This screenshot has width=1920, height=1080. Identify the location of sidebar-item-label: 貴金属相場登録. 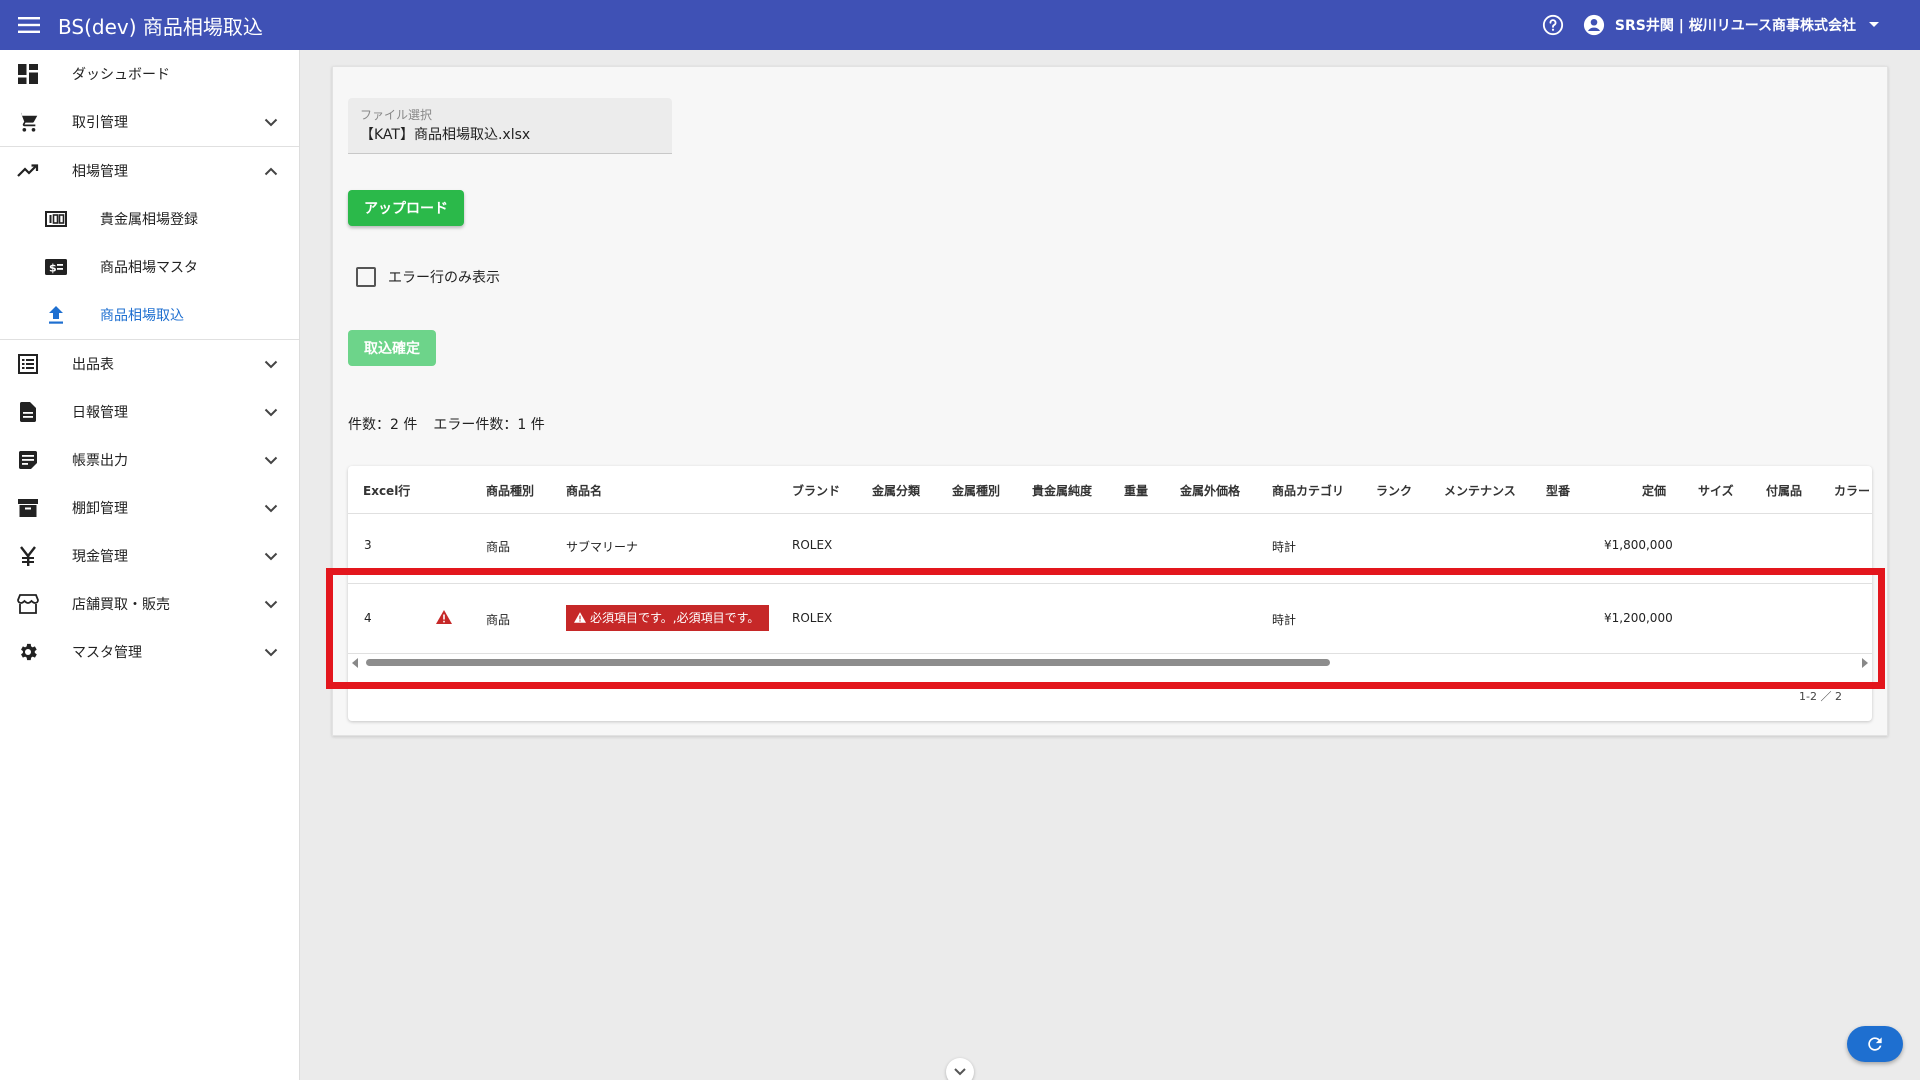
(149, 220).